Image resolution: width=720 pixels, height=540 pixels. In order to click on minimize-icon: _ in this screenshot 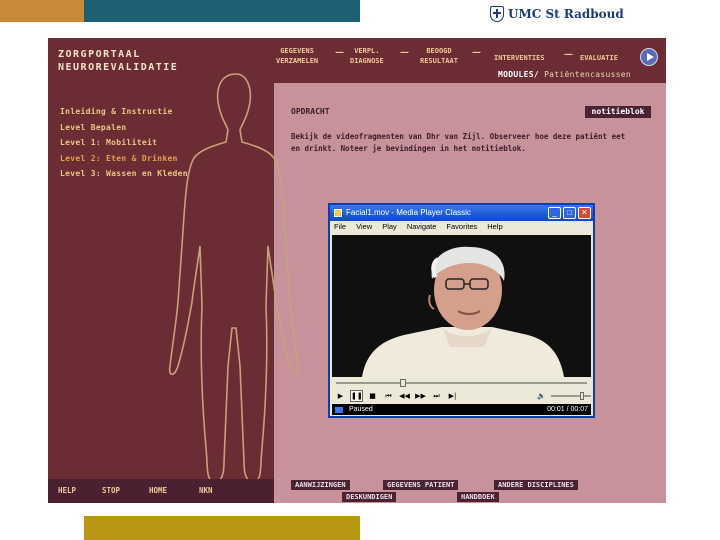, I will do `click(554, 213)`.